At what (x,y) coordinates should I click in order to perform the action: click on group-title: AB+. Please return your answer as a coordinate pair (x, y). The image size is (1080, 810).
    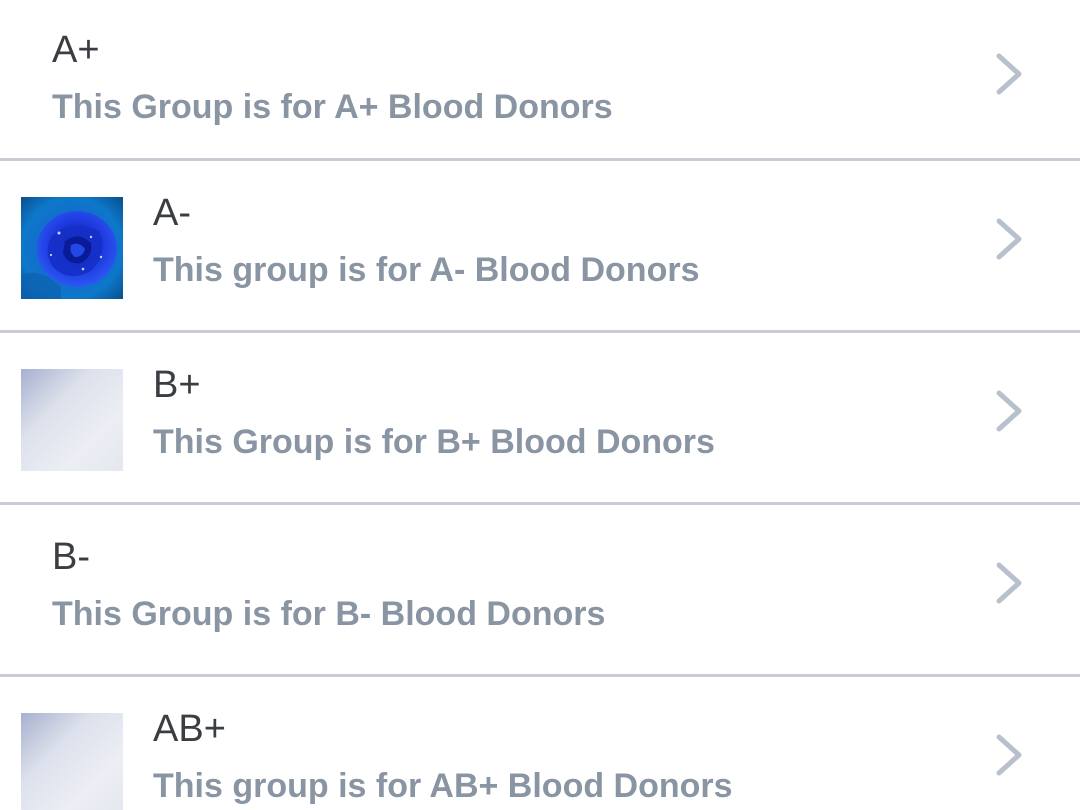
    Looking at the image, I should click on (189, 729).